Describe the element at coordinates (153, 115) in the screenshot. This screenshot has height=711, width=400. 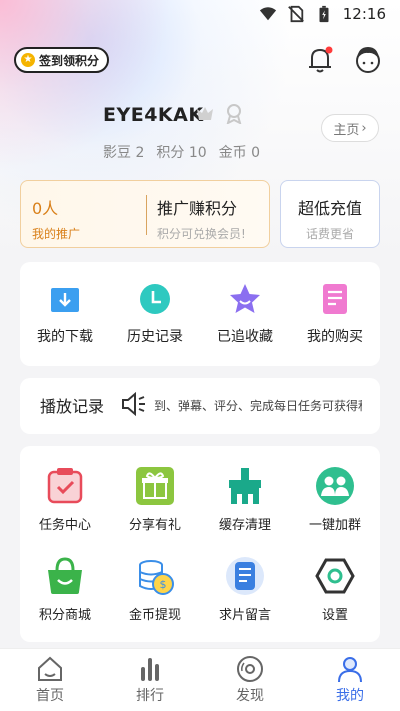
I see `username: EYE4KAK` at that location.